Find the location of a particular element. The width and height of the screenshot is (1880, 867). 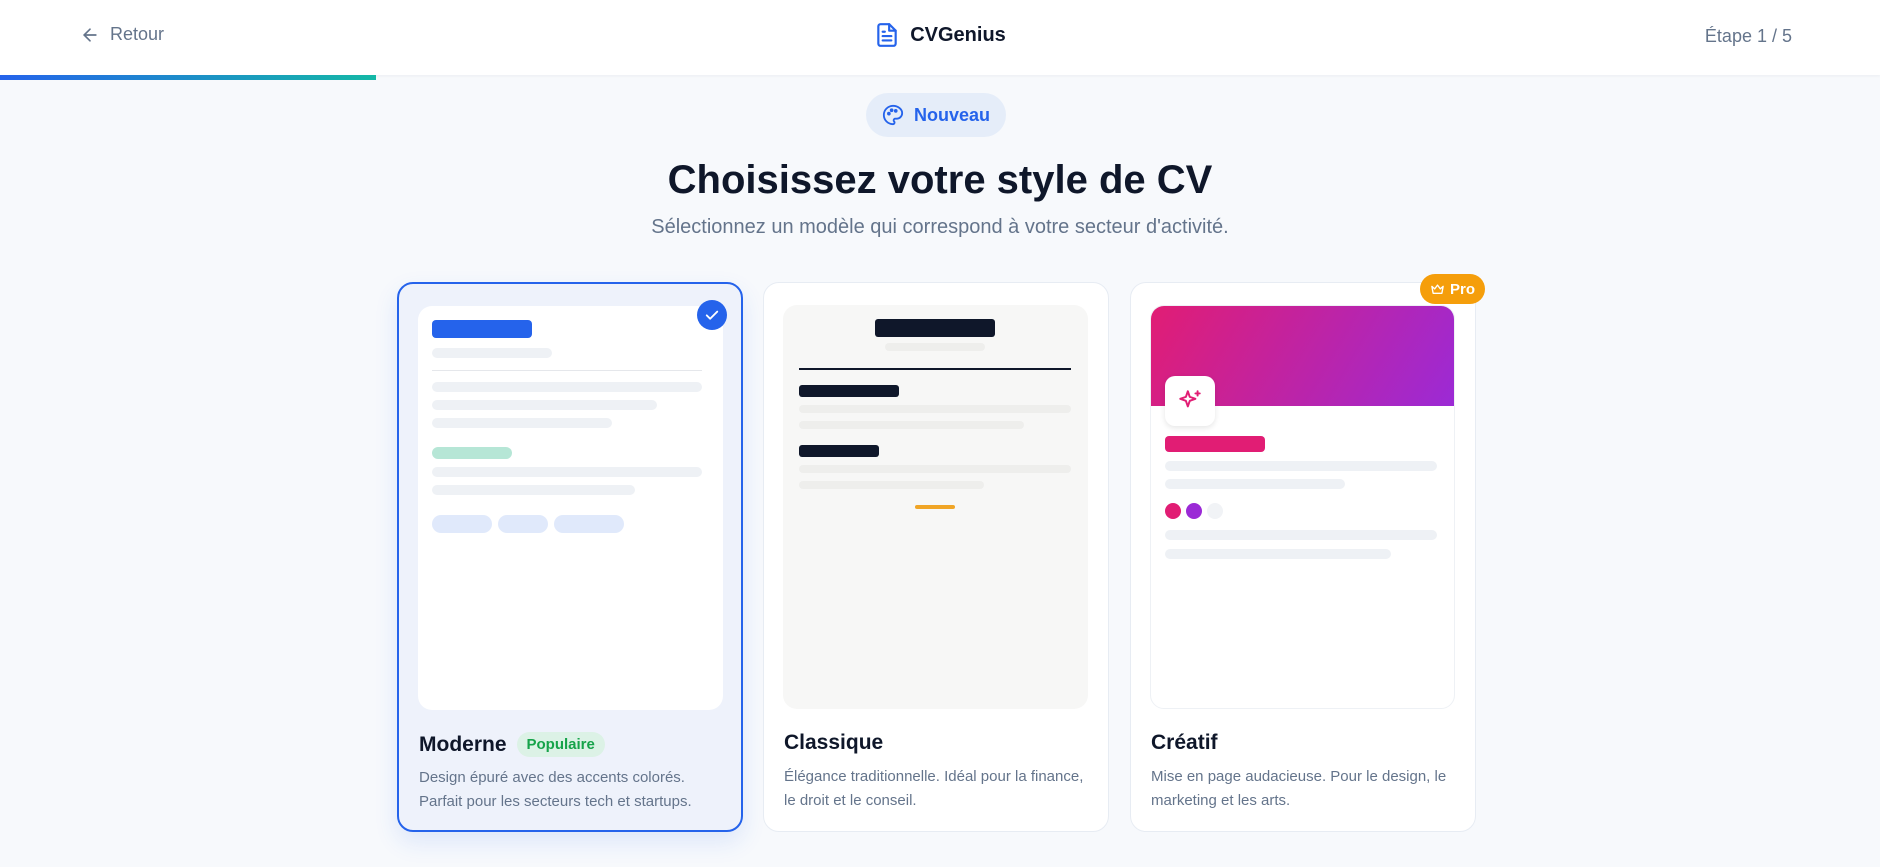

progress-fill is located at coordinates (188, 77).